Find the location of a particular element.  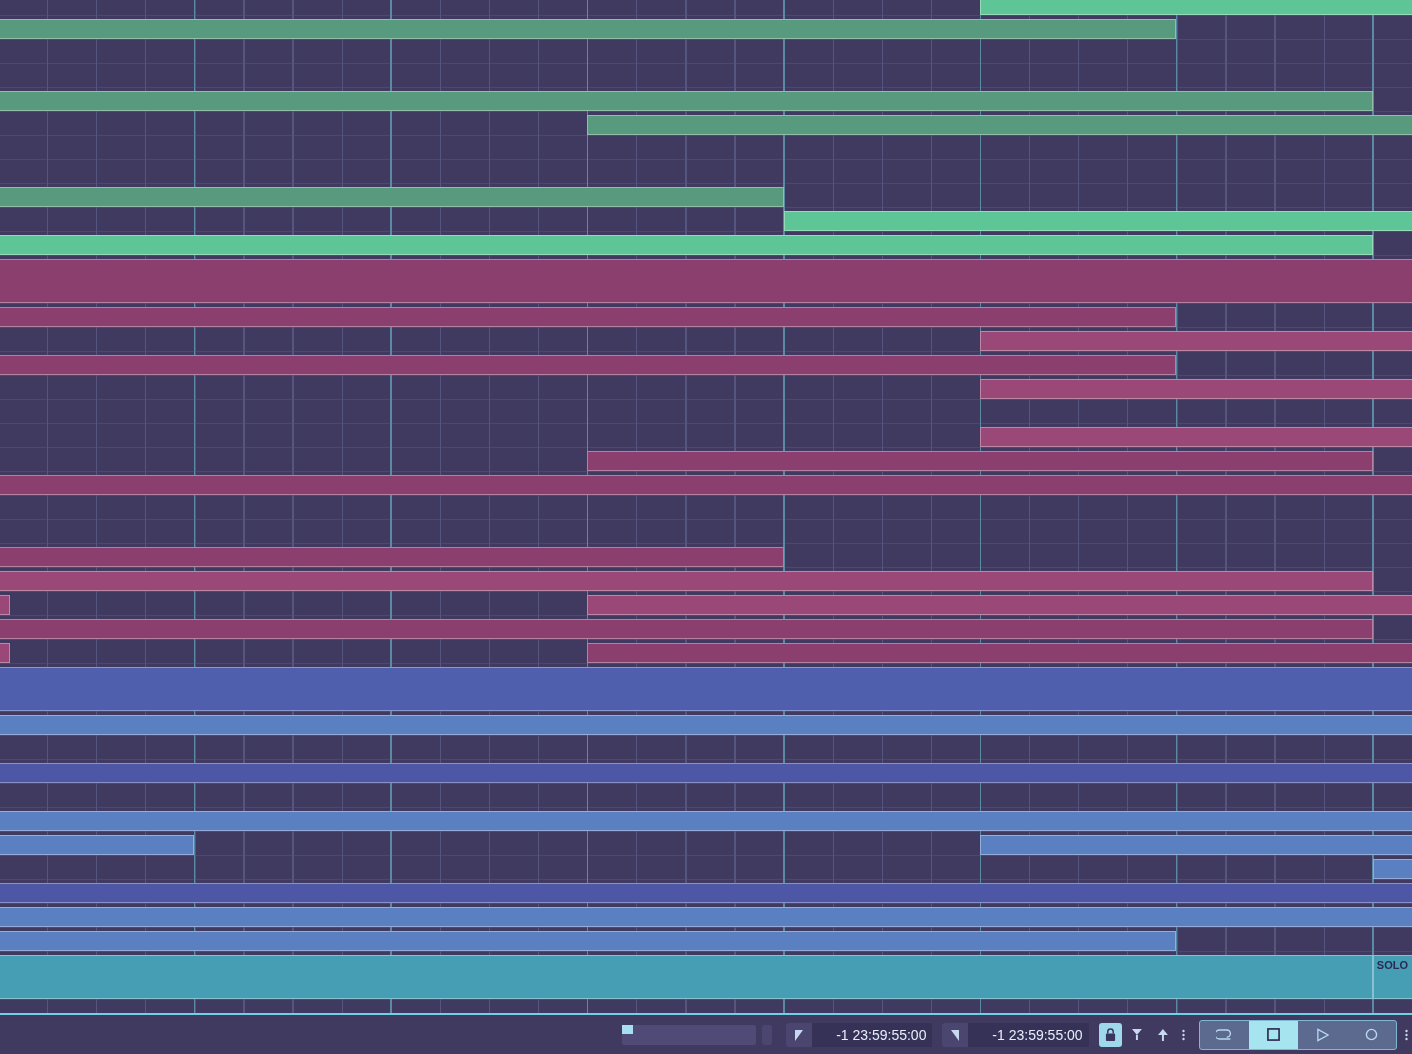

record-icon is located at coordinates (1372, 1034).